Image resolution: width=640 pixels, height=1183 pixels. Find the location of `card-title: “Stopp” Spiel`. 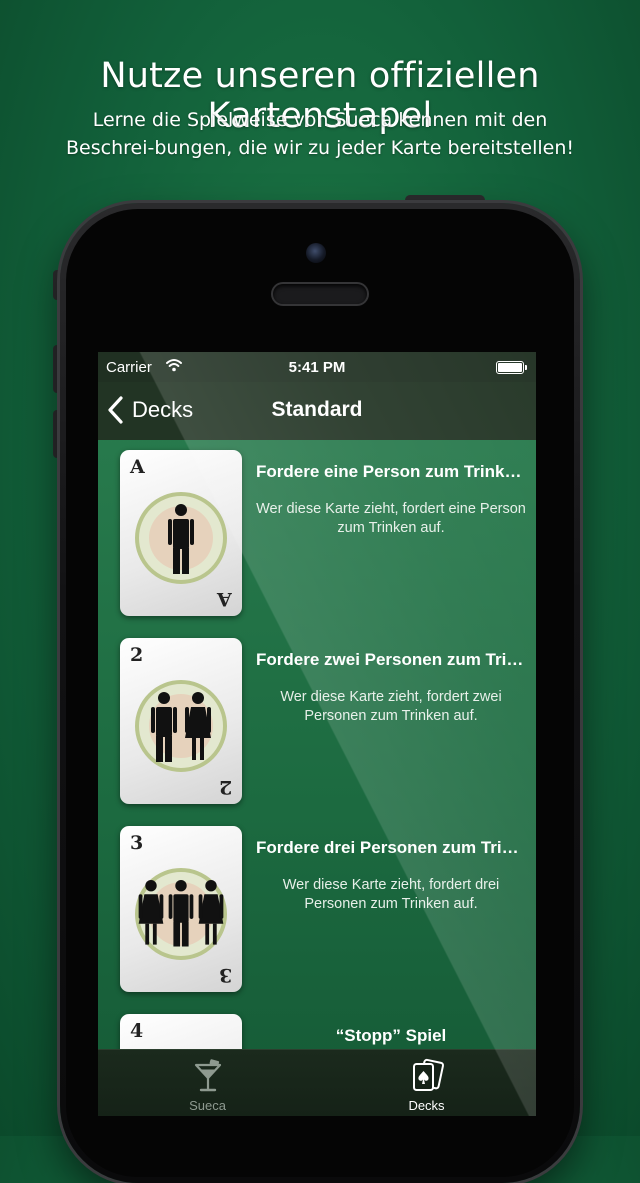

card-title: “Stopp” Spiel is located at coordinates (391, 1035).